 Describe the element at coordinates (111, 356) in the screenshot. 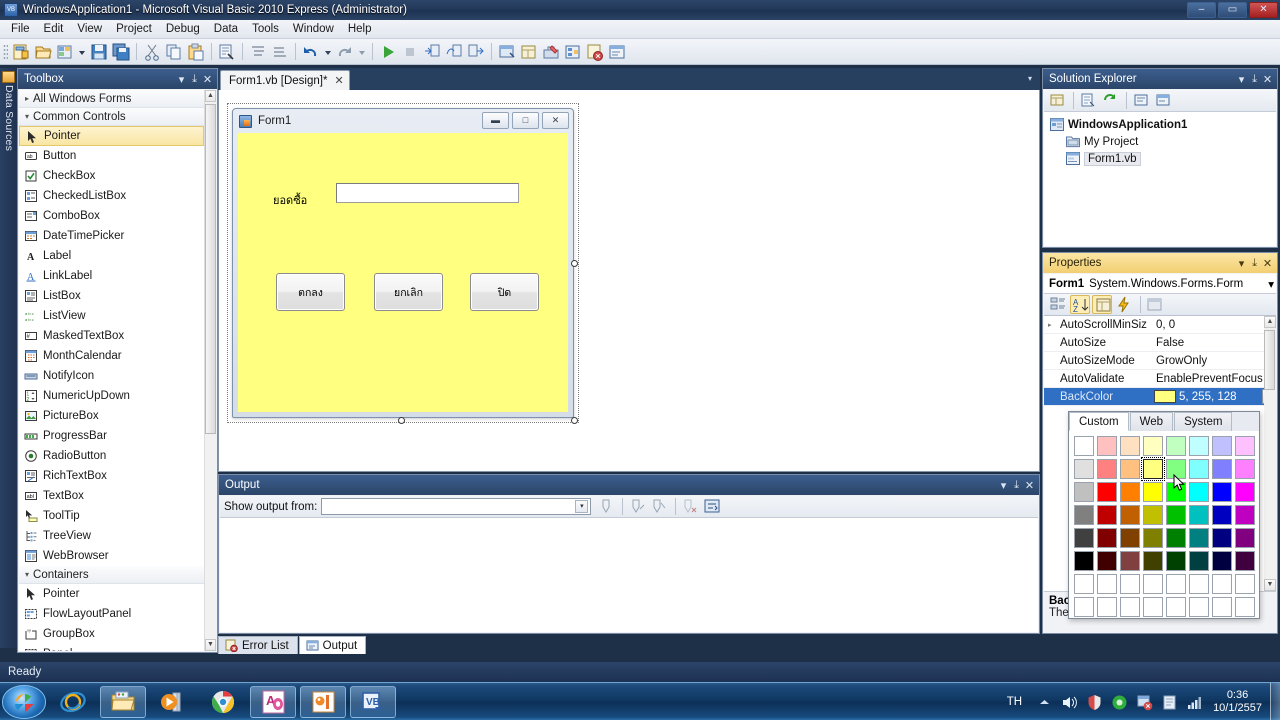

I see `toolbox-item-monthcalendar: MonthCalendar` at that location.